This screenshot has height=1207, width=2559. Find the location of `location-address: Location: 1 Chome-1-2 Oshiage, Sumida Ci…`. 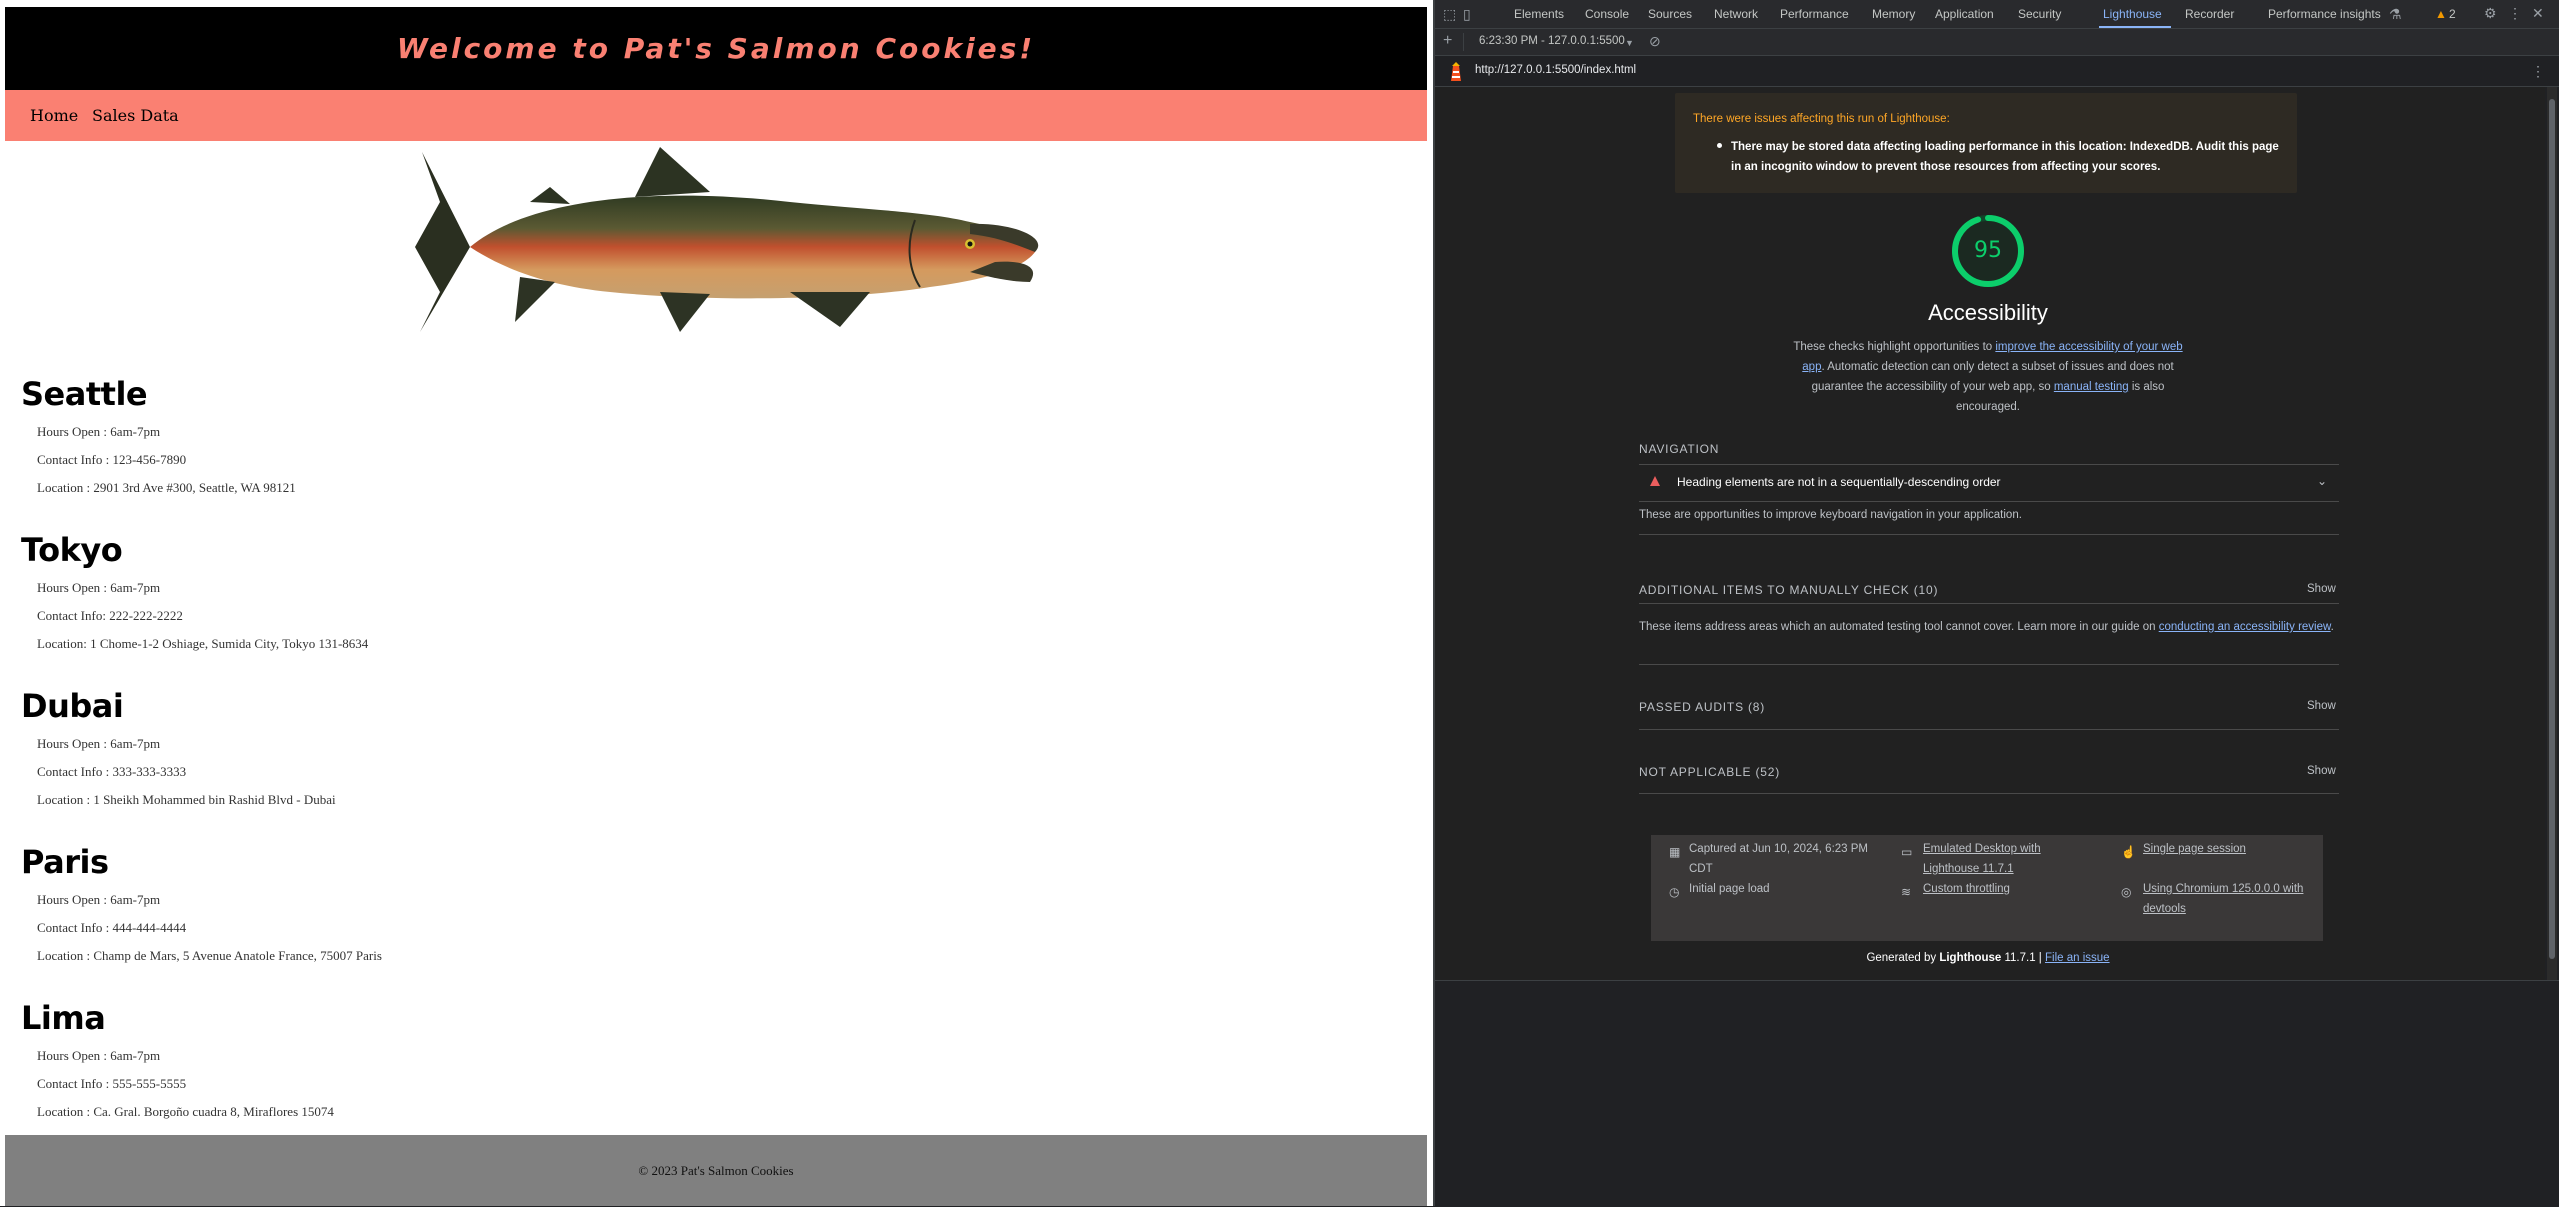

location-address: Location: 1 Chome-1-2 Oshiage, Sumida Ci… is located at coordinates (203, 643).